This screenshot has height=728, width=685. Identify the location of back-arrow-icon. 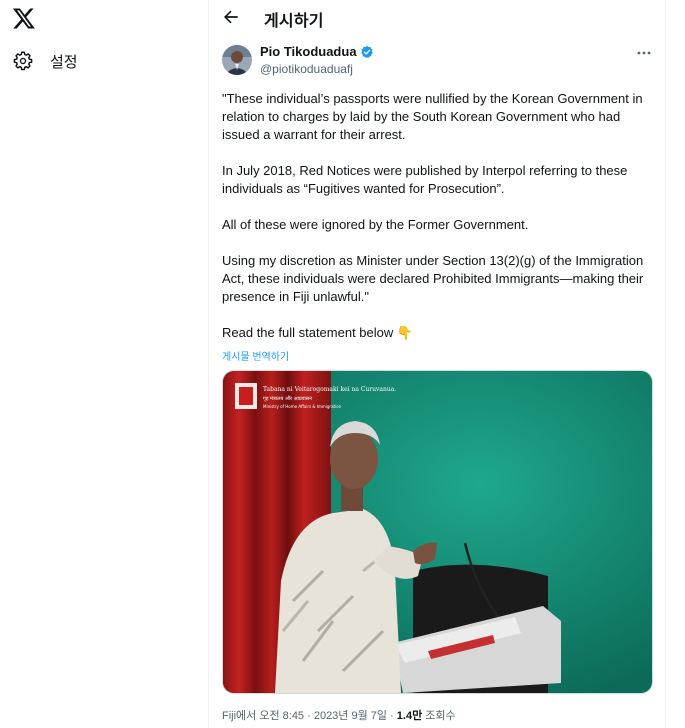
(231, 17).